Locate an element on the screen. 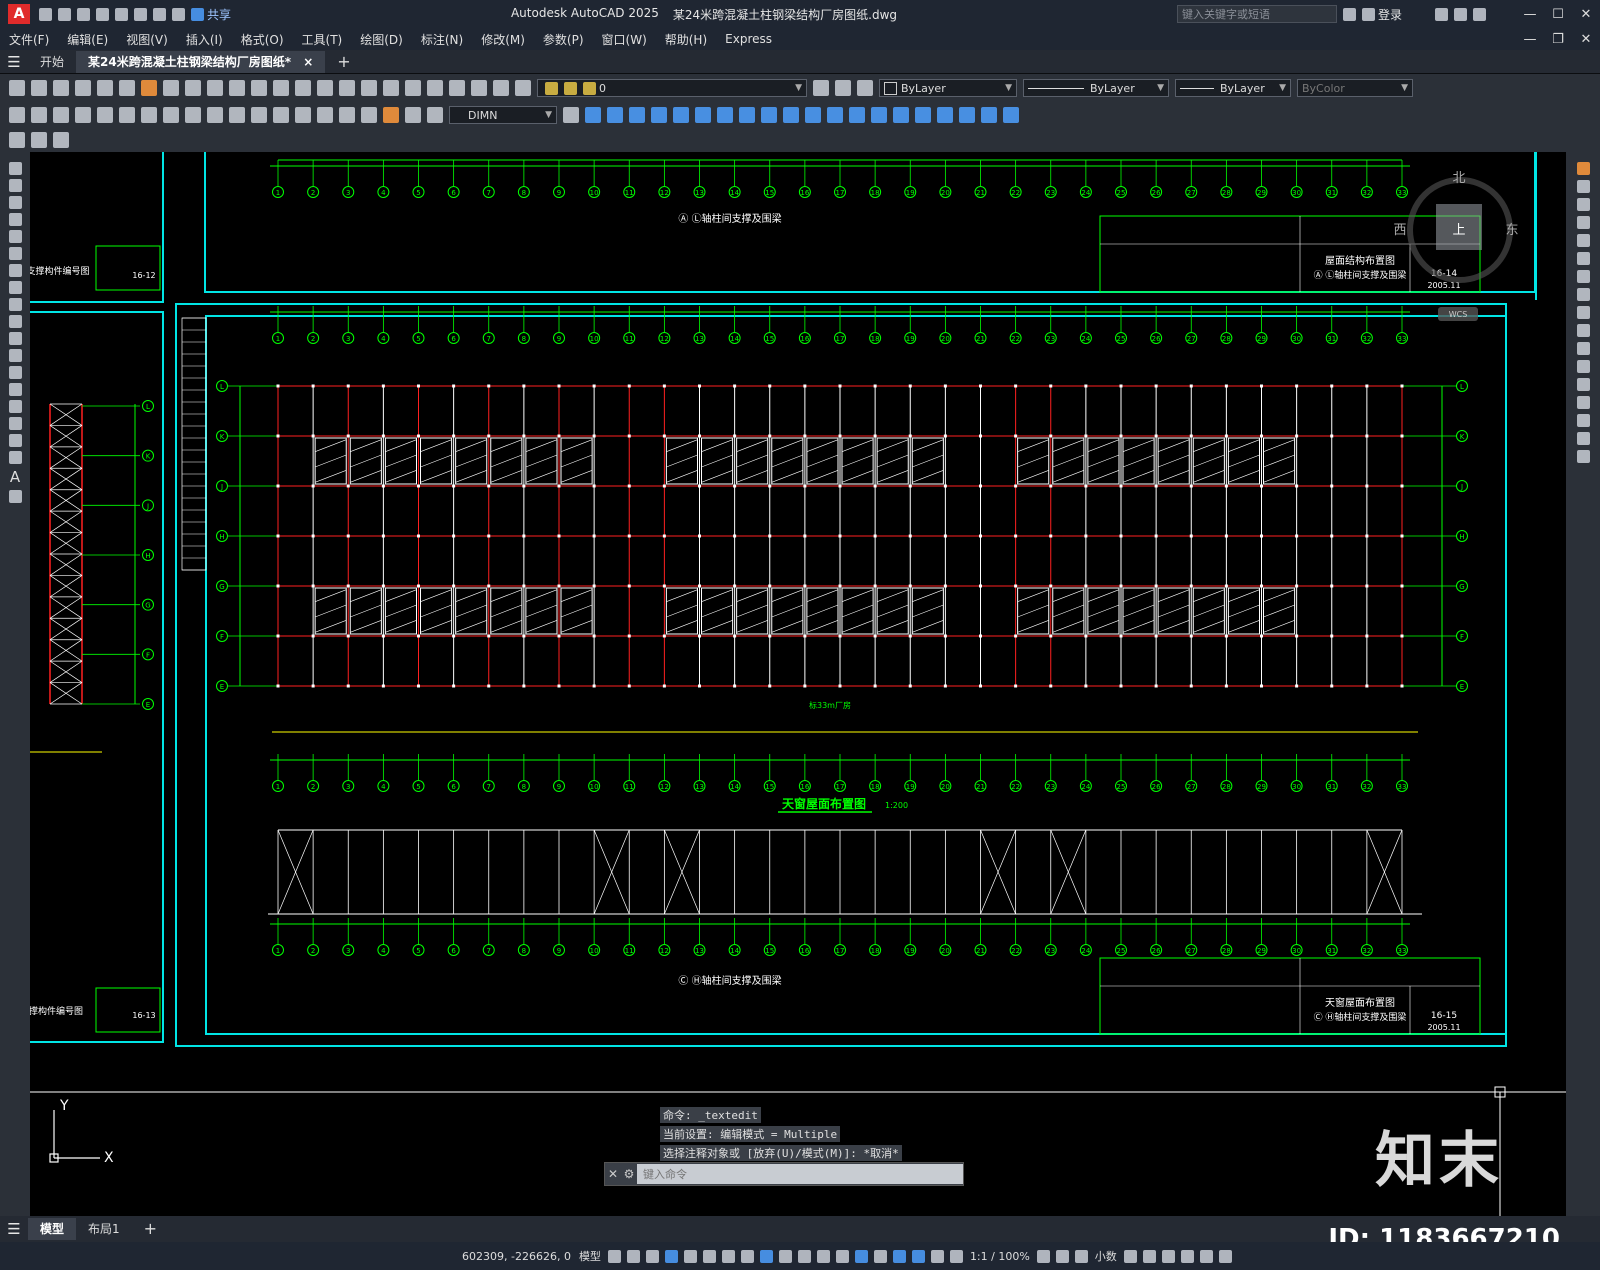 The image size is (1600, 1270). properties-icon is located at coordinates (391, 88).